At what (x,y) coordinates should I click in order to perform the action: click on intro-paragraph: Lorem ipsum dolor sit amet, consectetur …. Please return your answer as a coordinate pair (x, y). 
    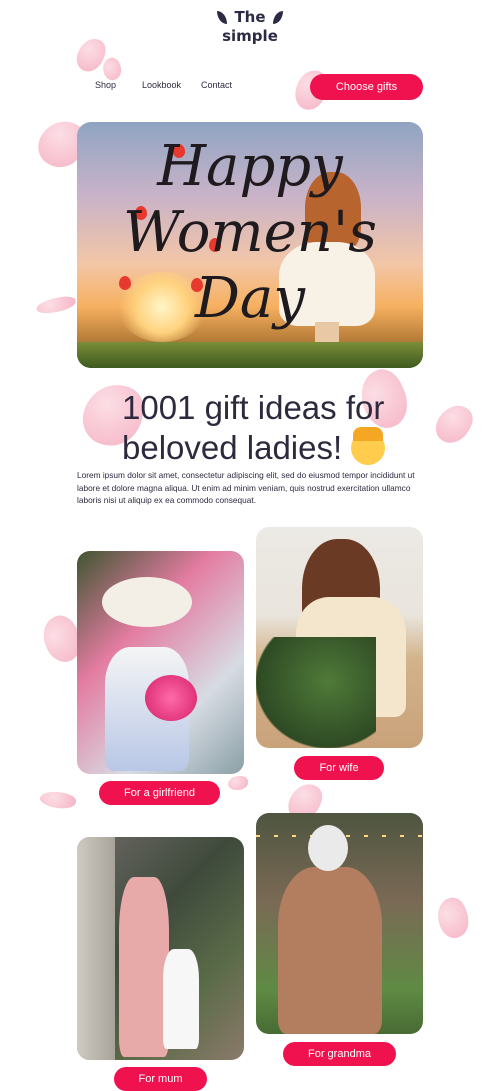
    Looking at the image, I should click on (246, 487).